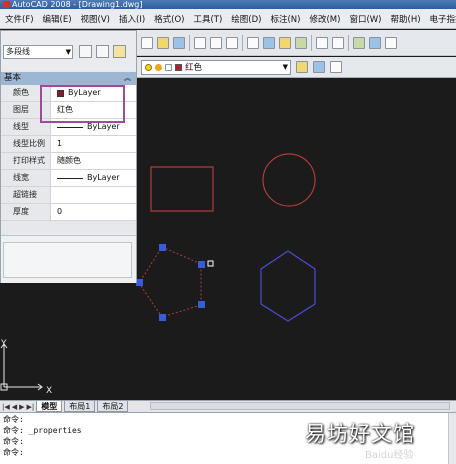 Image resolution: width=456 pixels, height=464 pixels. What do you see at coordinates (70, 127) in the screenshot?
I see `linetype-sample` at bounding box center [70, 127].